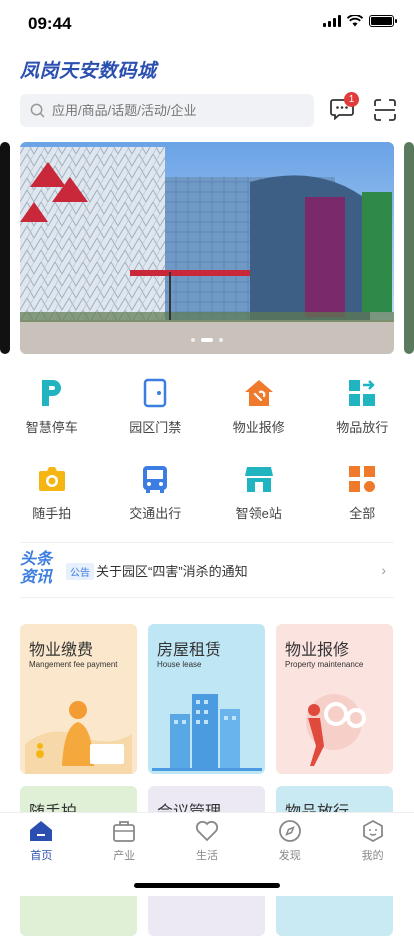 This screenshot has height=936, width=414. I want to click on bus-icon, so click(155, 479).